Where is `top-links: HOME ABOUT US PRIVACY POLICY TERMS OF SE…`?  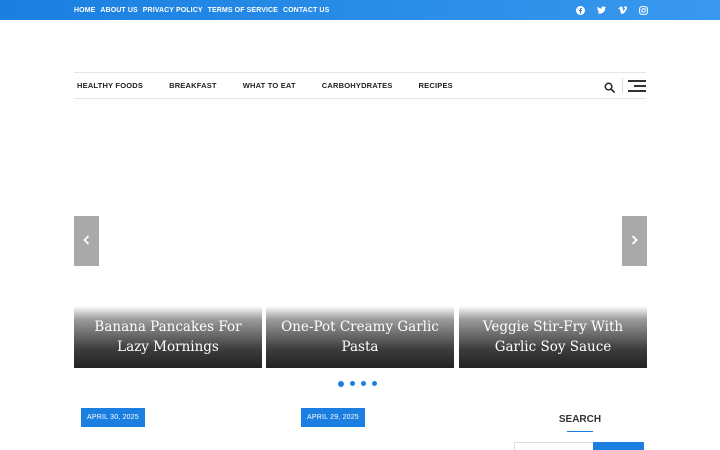 top-links: HOME ABOUT US PRIVACY POLICY TERMS OF SE… is located at coordinates (204, 10).